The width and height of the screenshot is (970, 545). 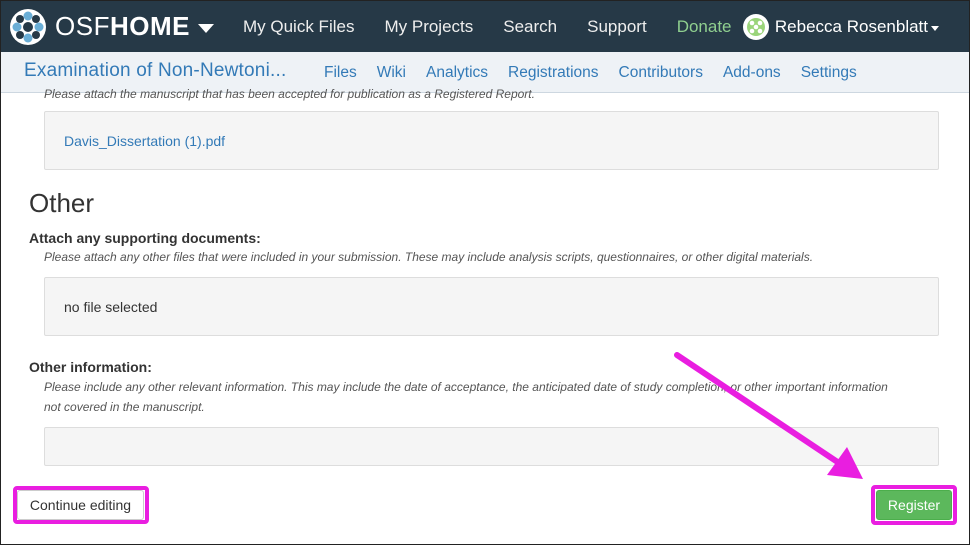 What do you see at coordinates (145, 238) in the screenshot?
I see `supporting-docs-label: Attach any supporting documents:` at bounding box center [145, 238].